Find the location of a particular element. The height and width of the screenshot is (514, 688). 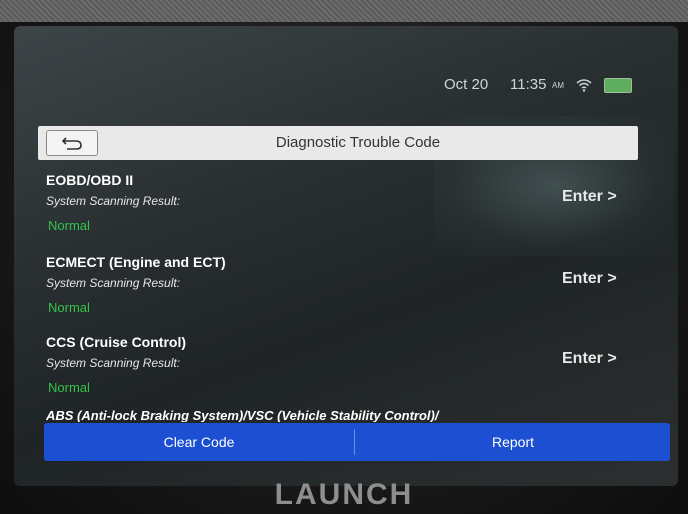

action-divider is located at coordinates (354, 442).